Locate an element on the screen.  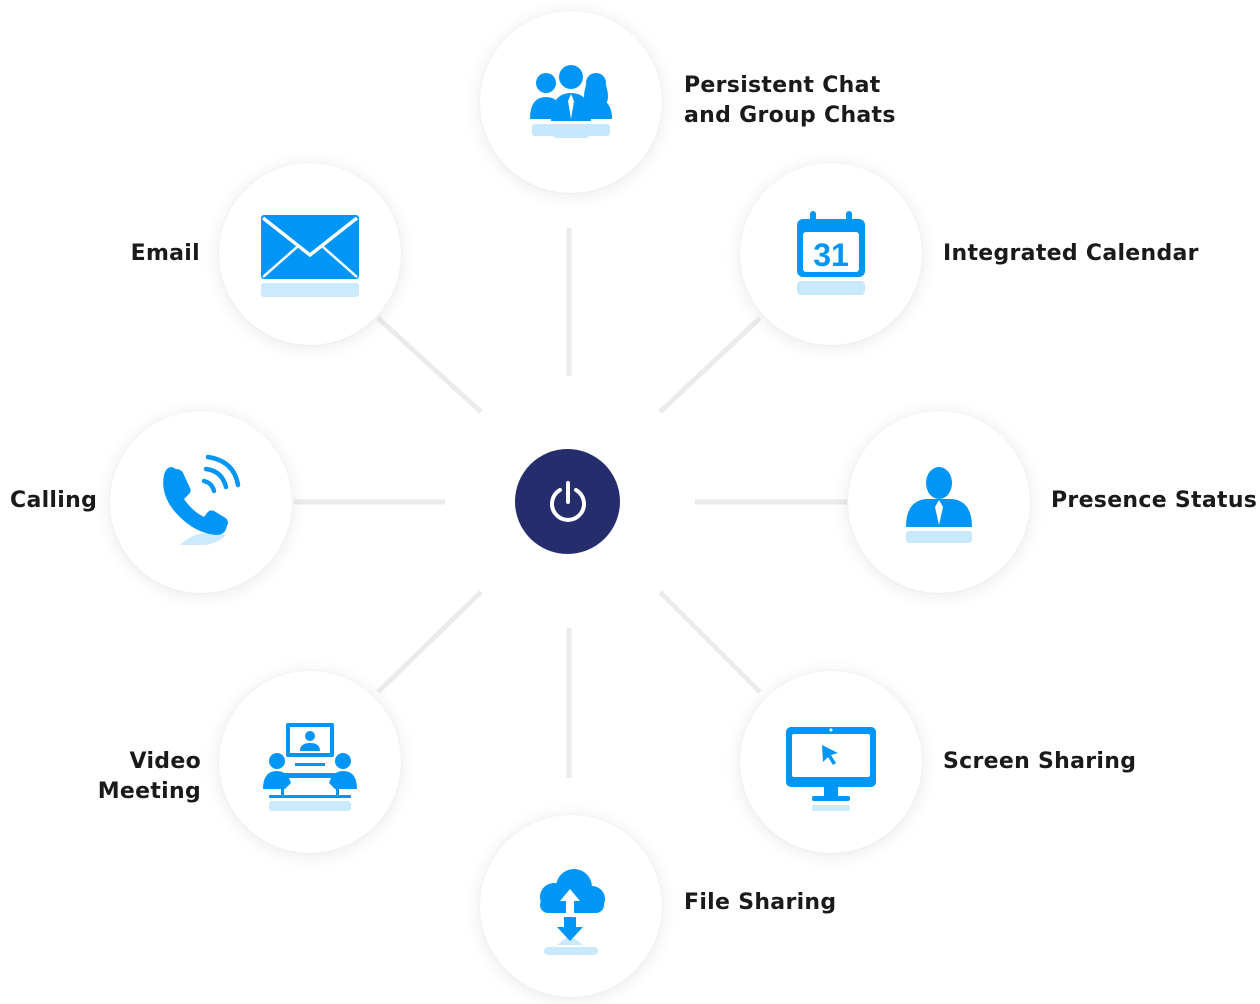
calendar-date: 31 is located at coordinates (831, 255).